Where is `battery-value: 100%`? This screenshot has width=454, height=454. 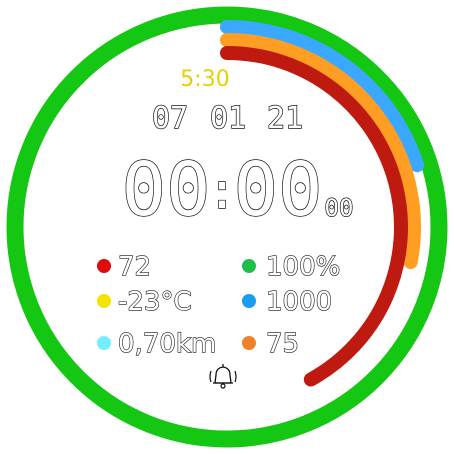 battery-value: 100% is located at coordinates (303, 267).